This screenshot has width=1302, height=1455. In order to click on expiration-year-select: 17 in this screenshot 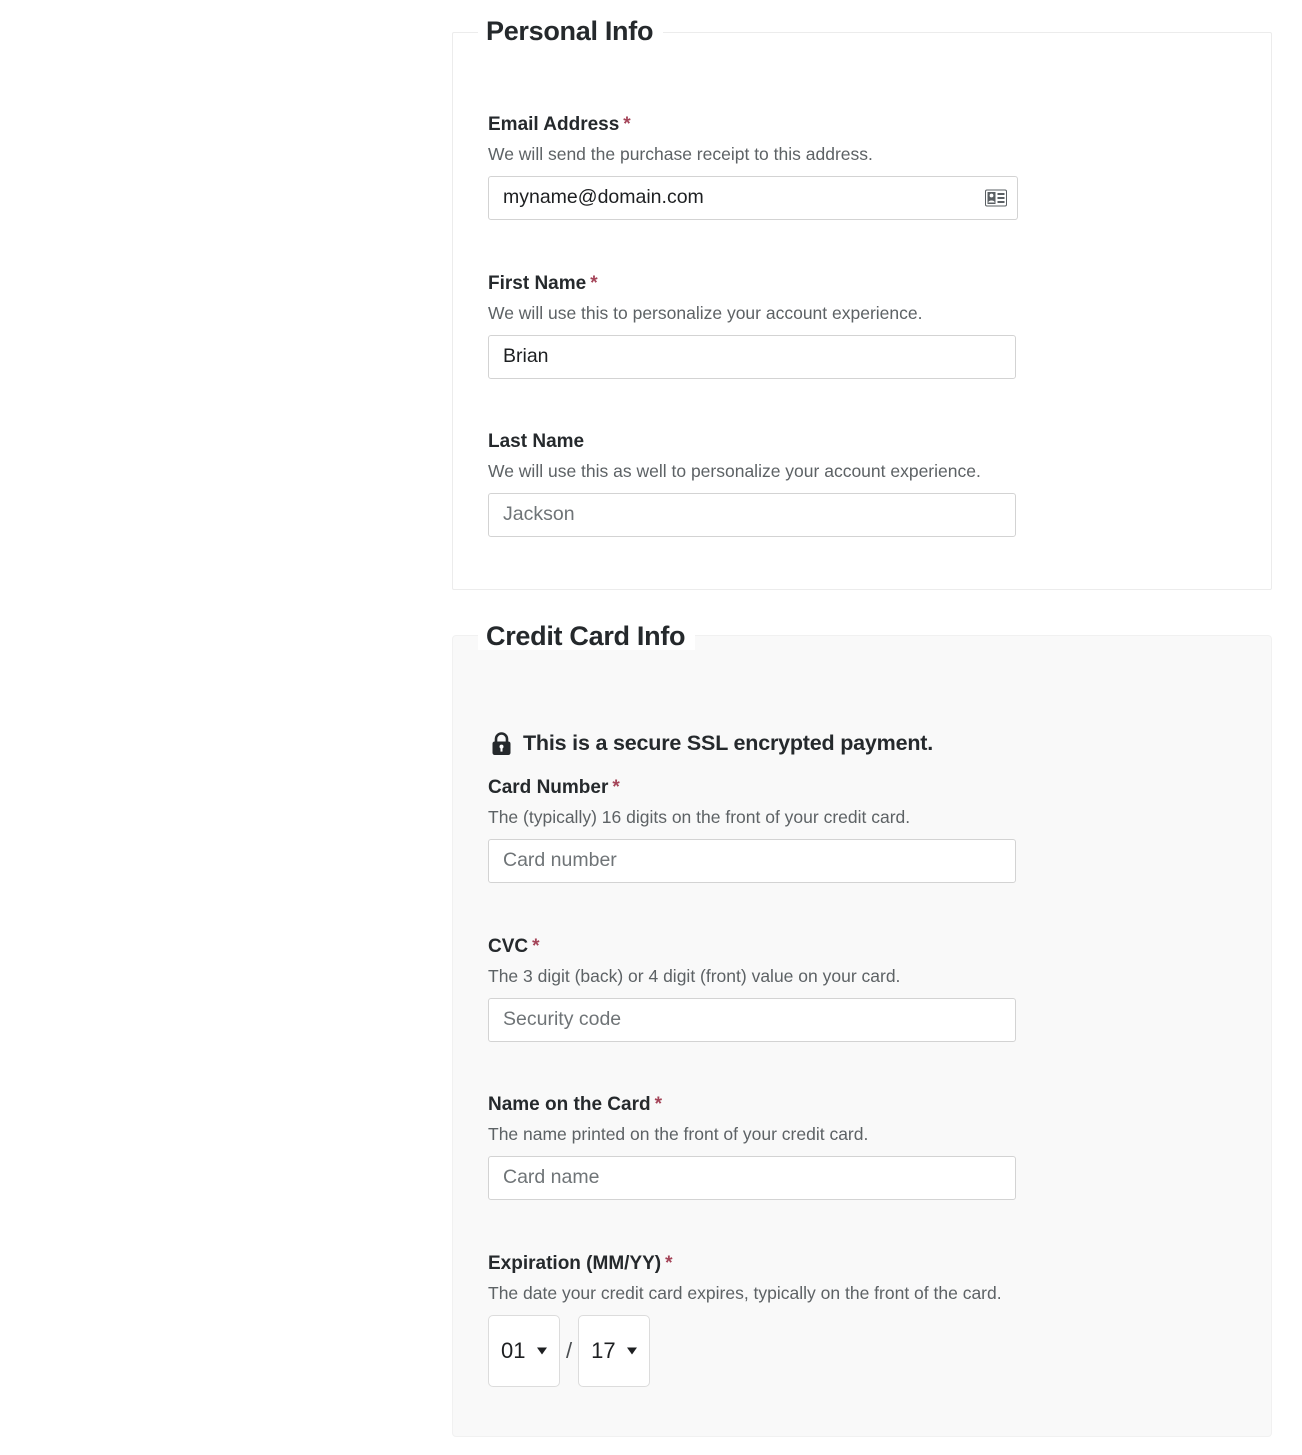, I will do `click(614, 1350)`.